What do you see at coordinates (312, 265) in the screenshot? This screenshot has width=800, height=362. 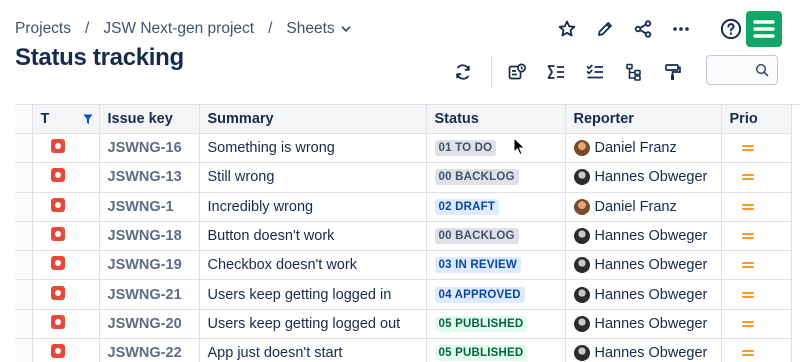 I see `cell-summary: Checkbox doesn't work` at bounding box center [312, 265].